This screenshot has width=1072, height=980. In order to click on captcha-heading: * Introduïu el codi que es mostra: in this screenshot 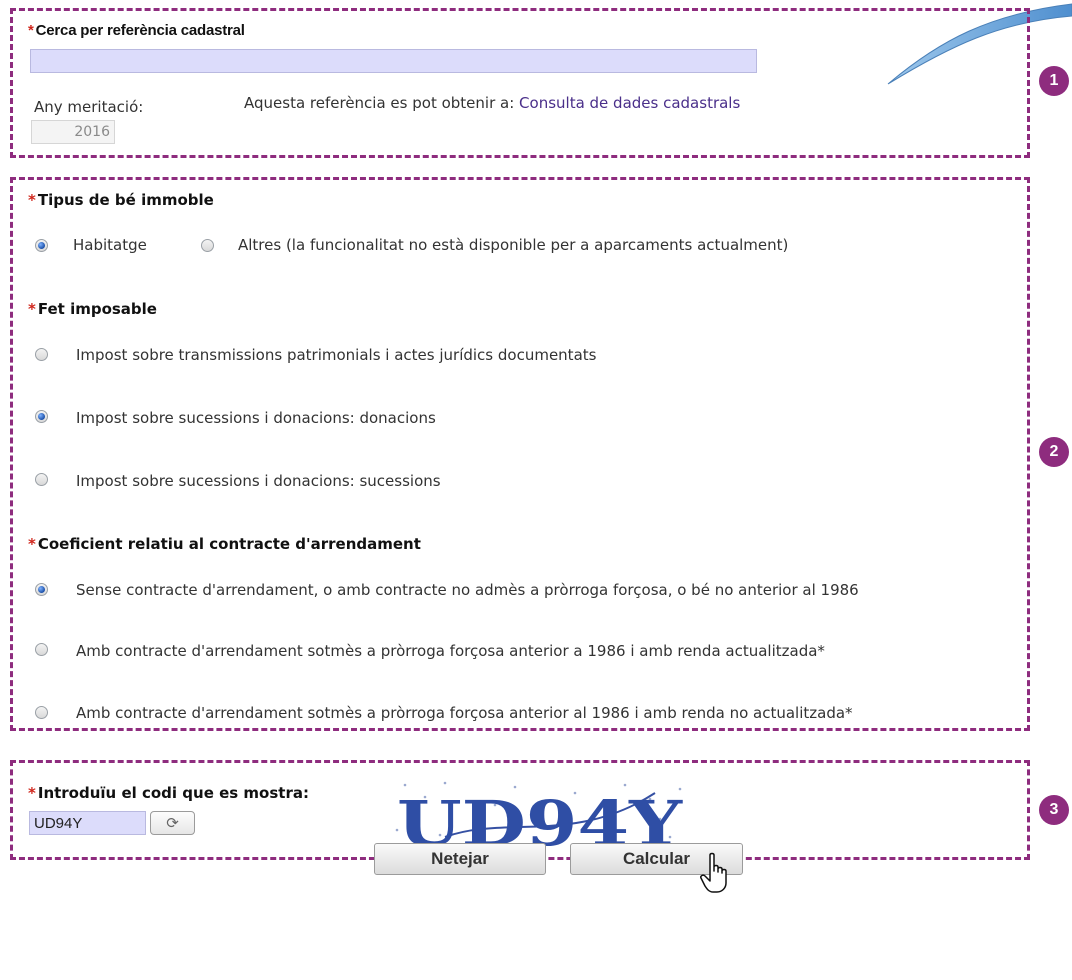, I will do `click(168, 793)`.